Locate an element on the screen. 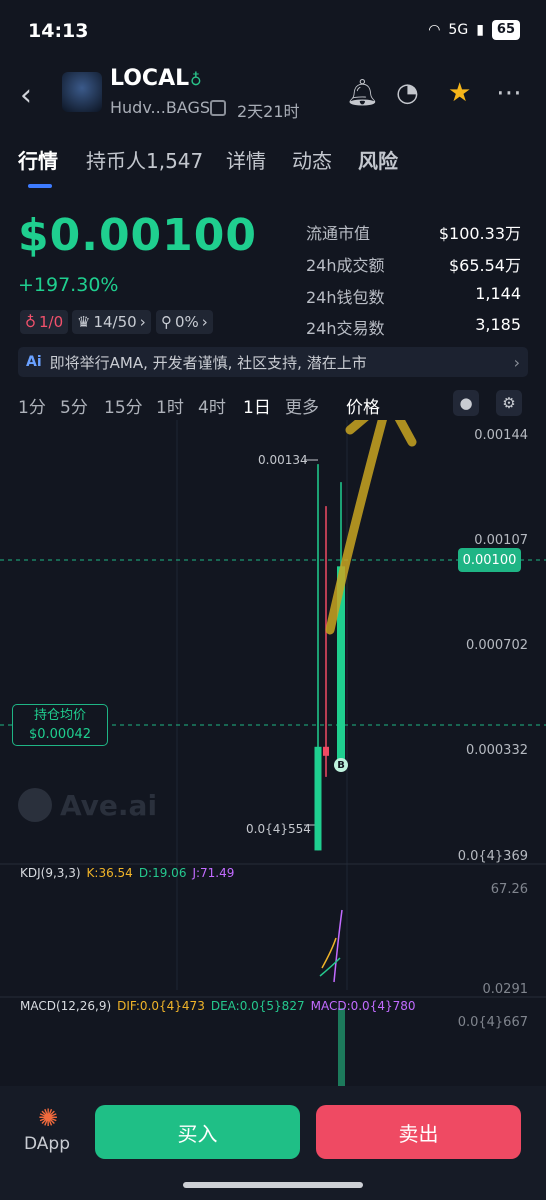  bell-icon: 🔔︎ is located at coordinates (362, 93).